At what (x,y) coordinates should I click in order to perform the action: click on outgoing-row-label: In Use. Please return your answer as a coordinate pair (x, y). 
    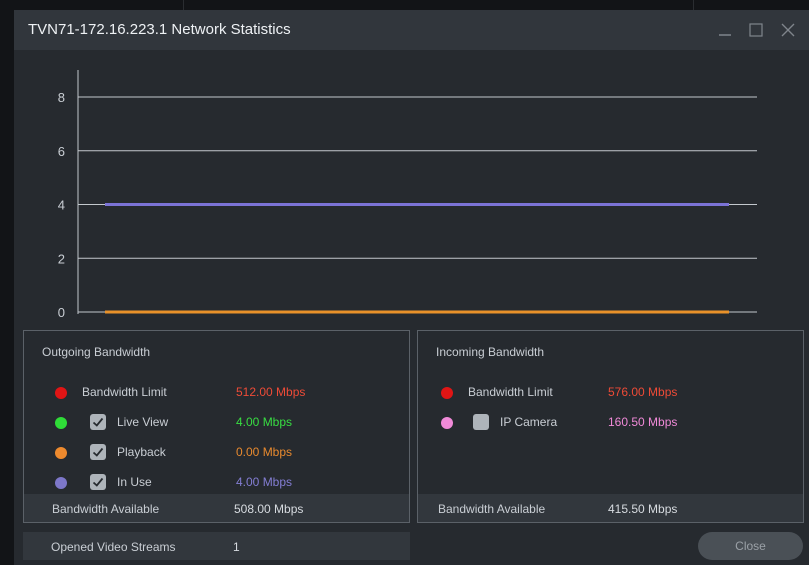
    Looking at the image, I should click on (134, 482).